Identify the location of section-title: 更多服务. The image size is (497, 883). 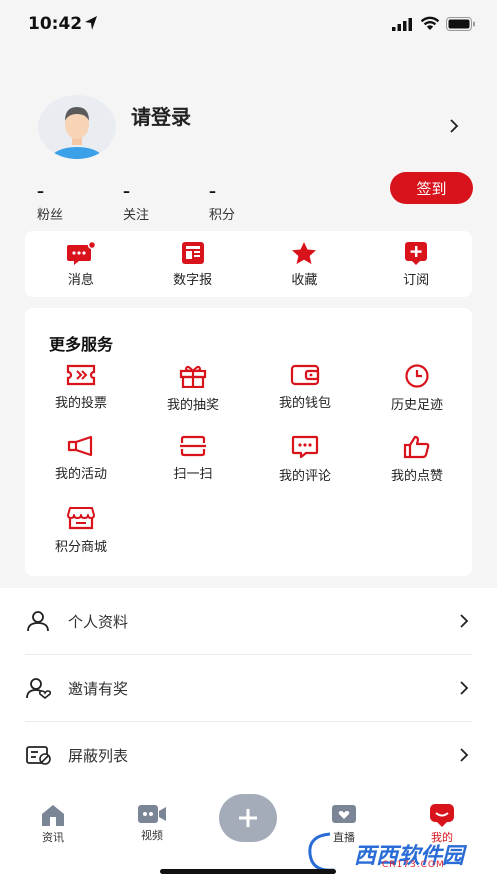
(81, 344).